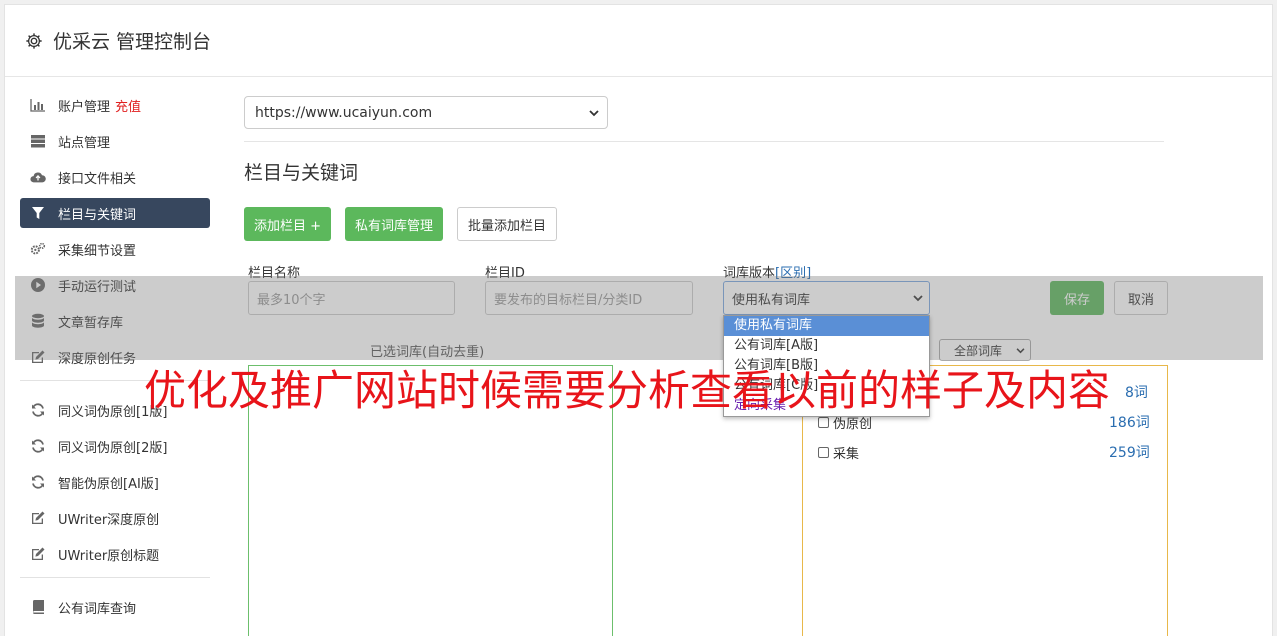  What do you see at coordinates (38, 213) in the screenshot?
I see `filter-icon` at bounding box center [38, 213].